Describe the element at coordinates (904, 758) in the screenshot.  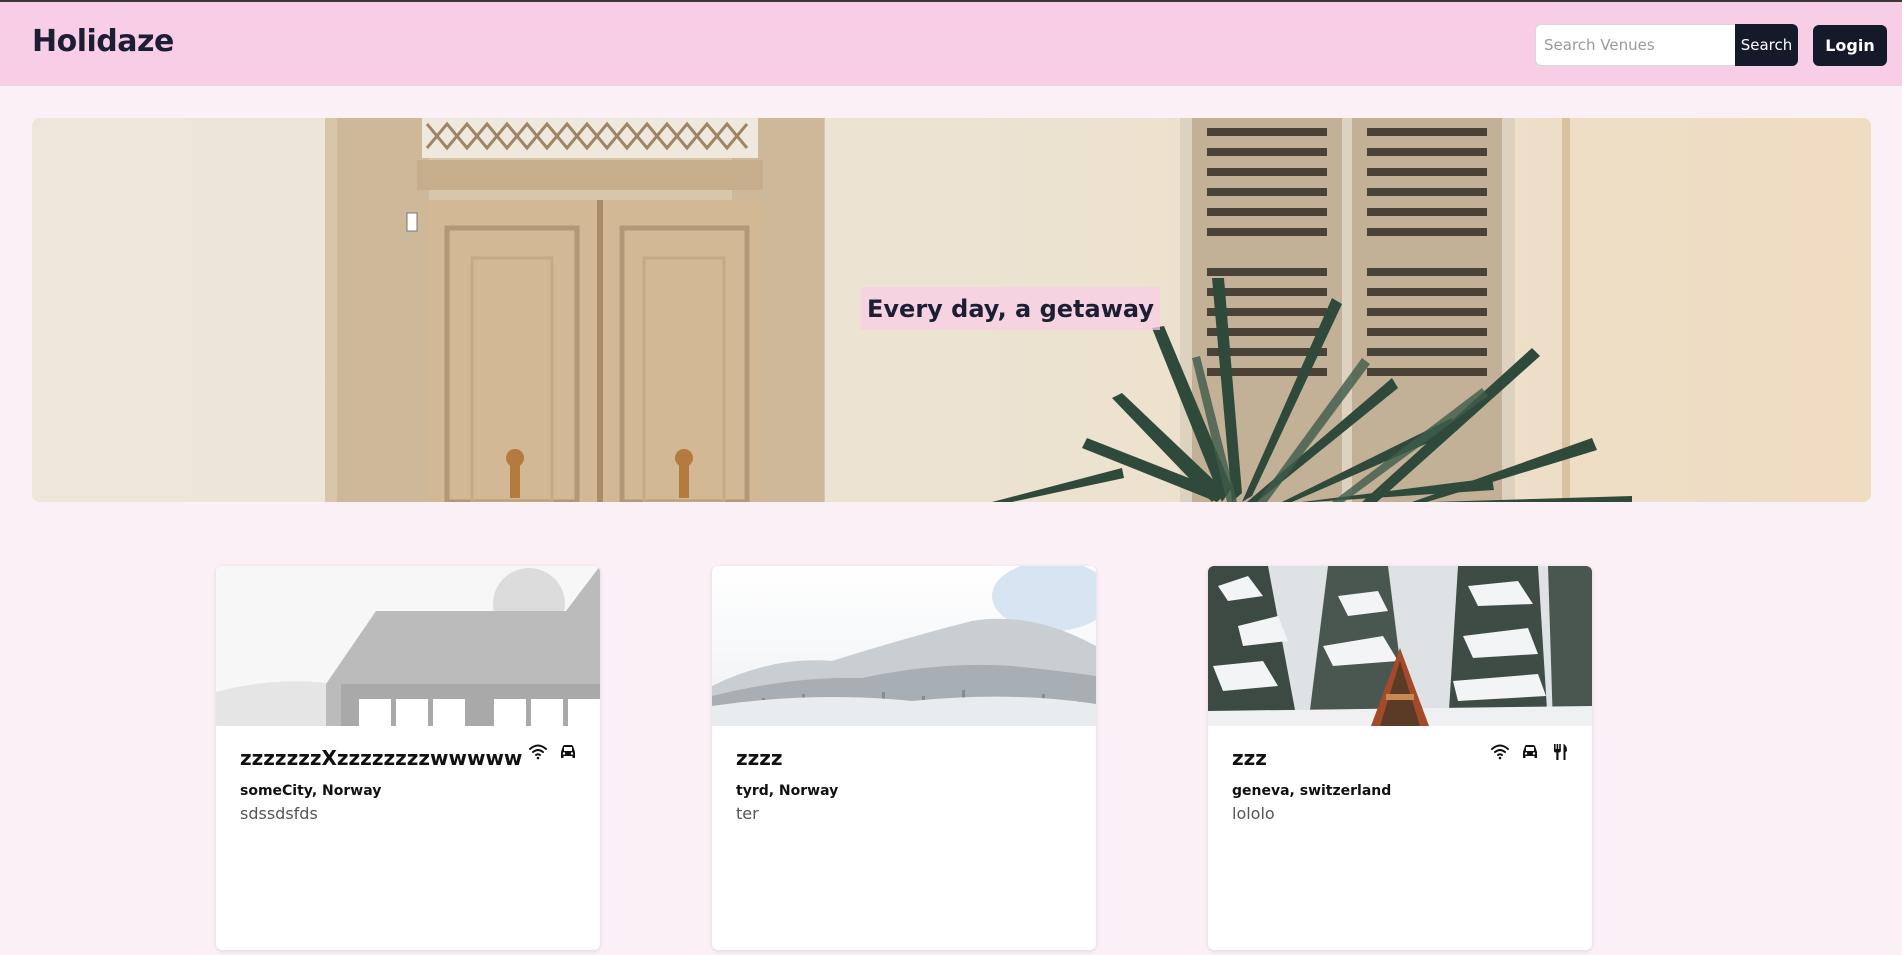
I see `venue-card: zzzz tyrd, Norway ter` at that location.